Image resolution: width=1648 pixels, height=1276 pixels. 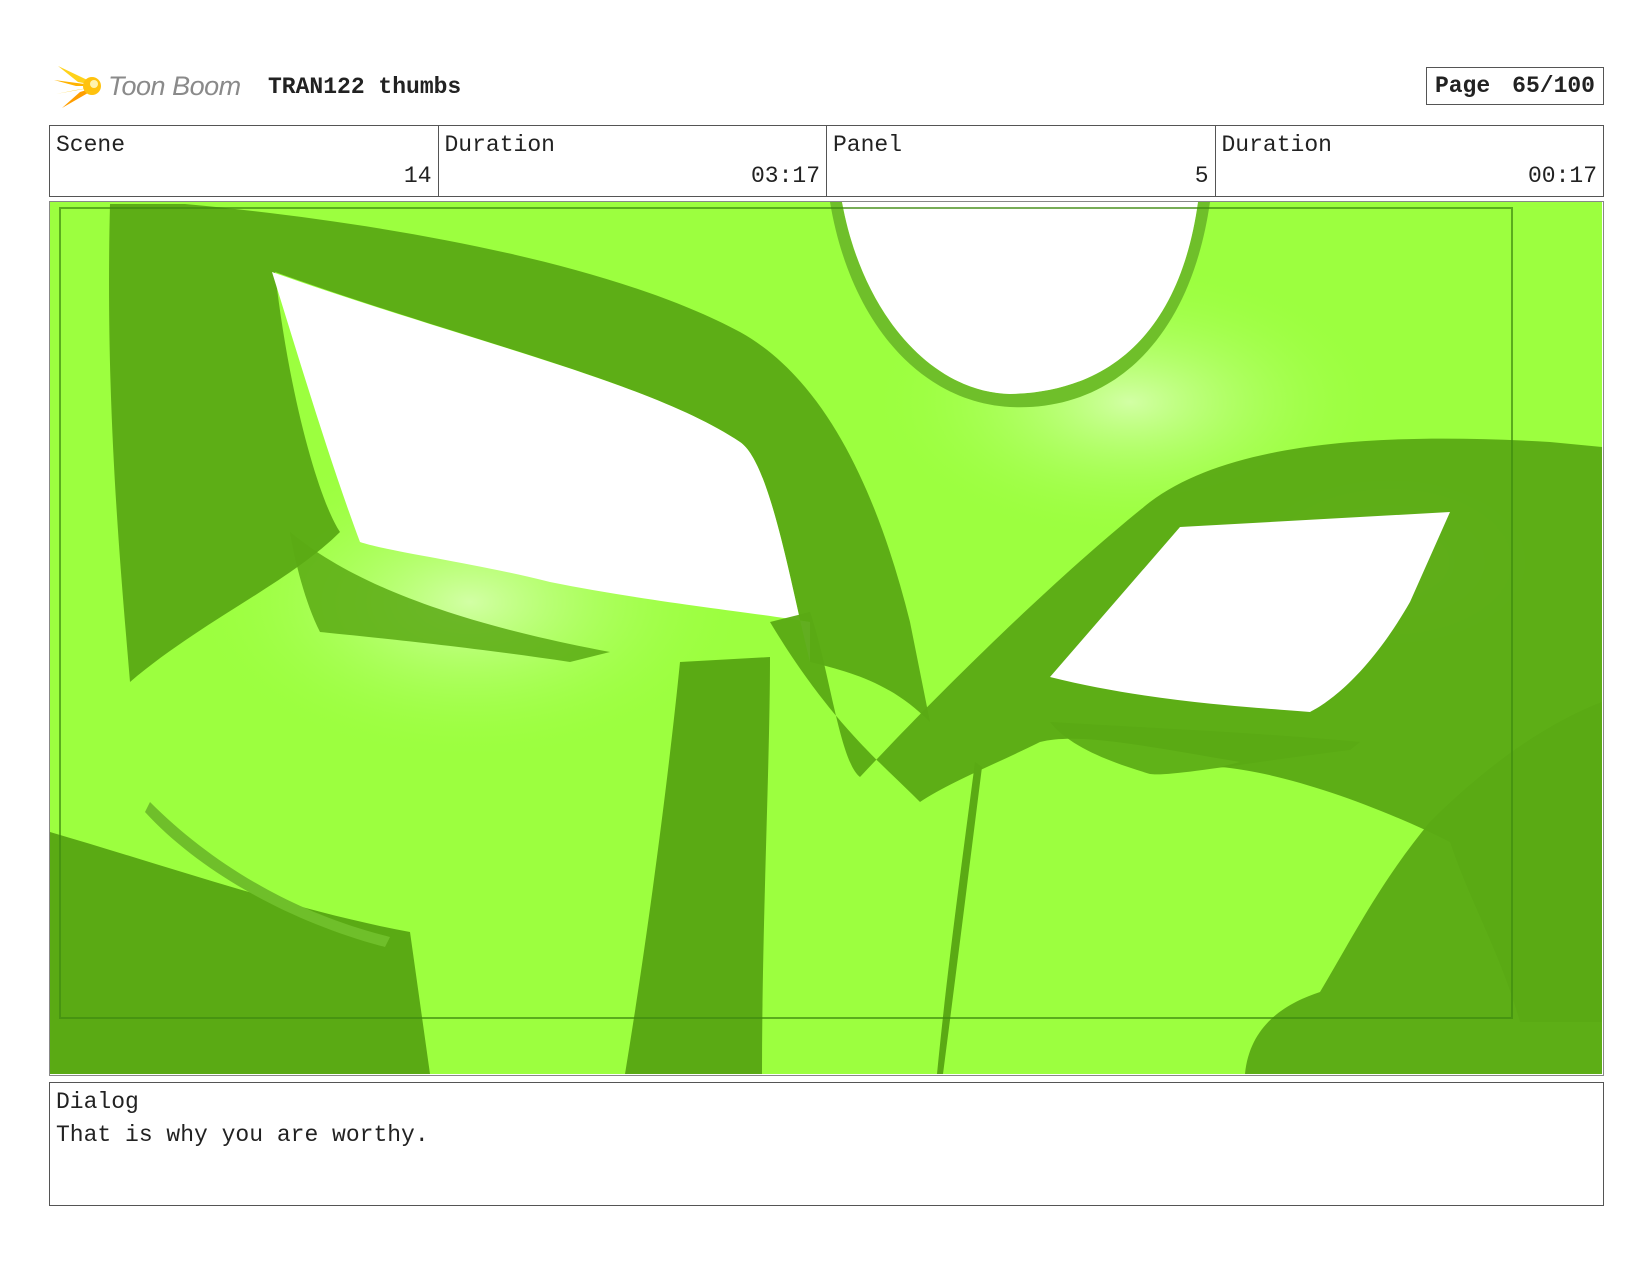 I want to click on panel-duration-value: 00:17, so click(x=1562, y=176).